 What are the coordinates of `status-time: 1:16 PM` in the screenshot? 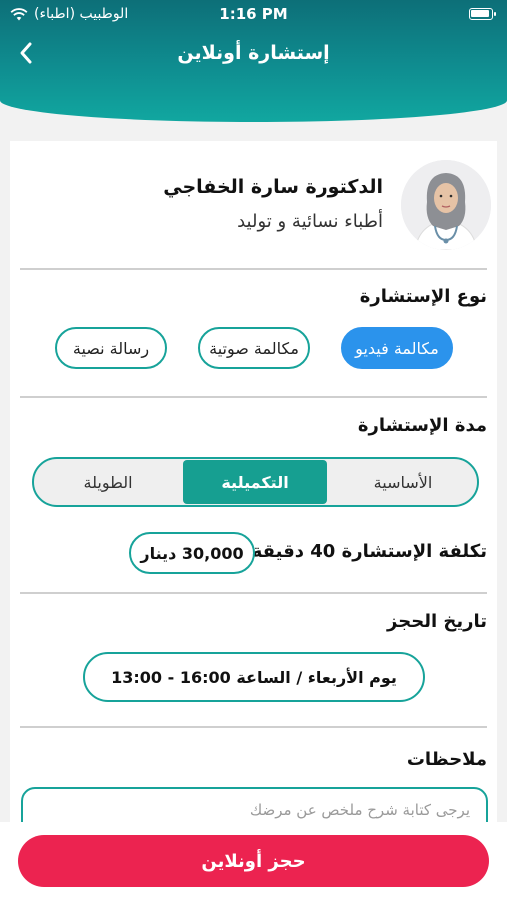 It's located at (253, 14).